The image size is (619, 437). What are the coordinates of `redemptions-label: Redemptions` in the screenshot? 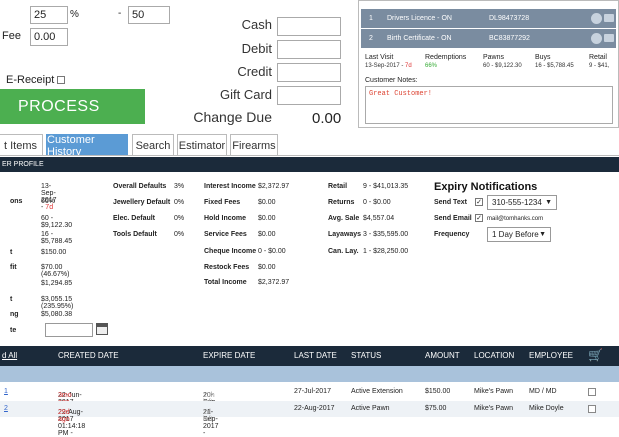 It's located at (446, 57).